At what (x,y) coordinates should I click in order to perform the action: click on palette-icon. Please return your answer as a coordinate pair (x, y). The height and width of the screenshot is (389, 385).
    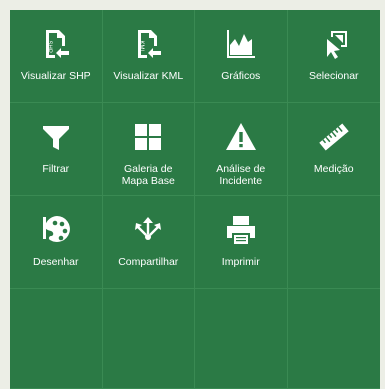
    Looking at the image, I should click on (56, 230).